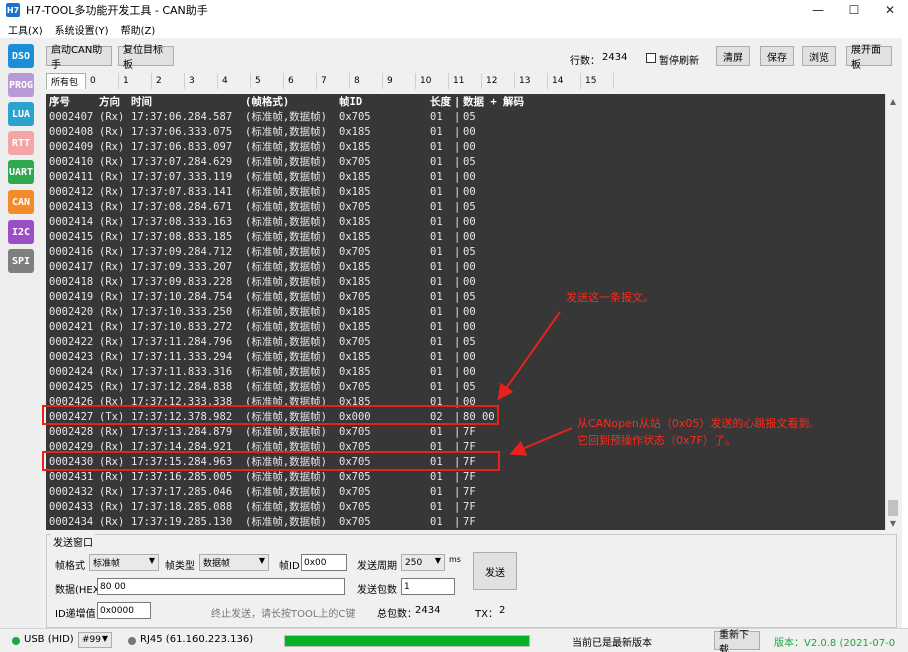  I want to click on frame-format-select: 标准帧 ▼, so click(124, 562).